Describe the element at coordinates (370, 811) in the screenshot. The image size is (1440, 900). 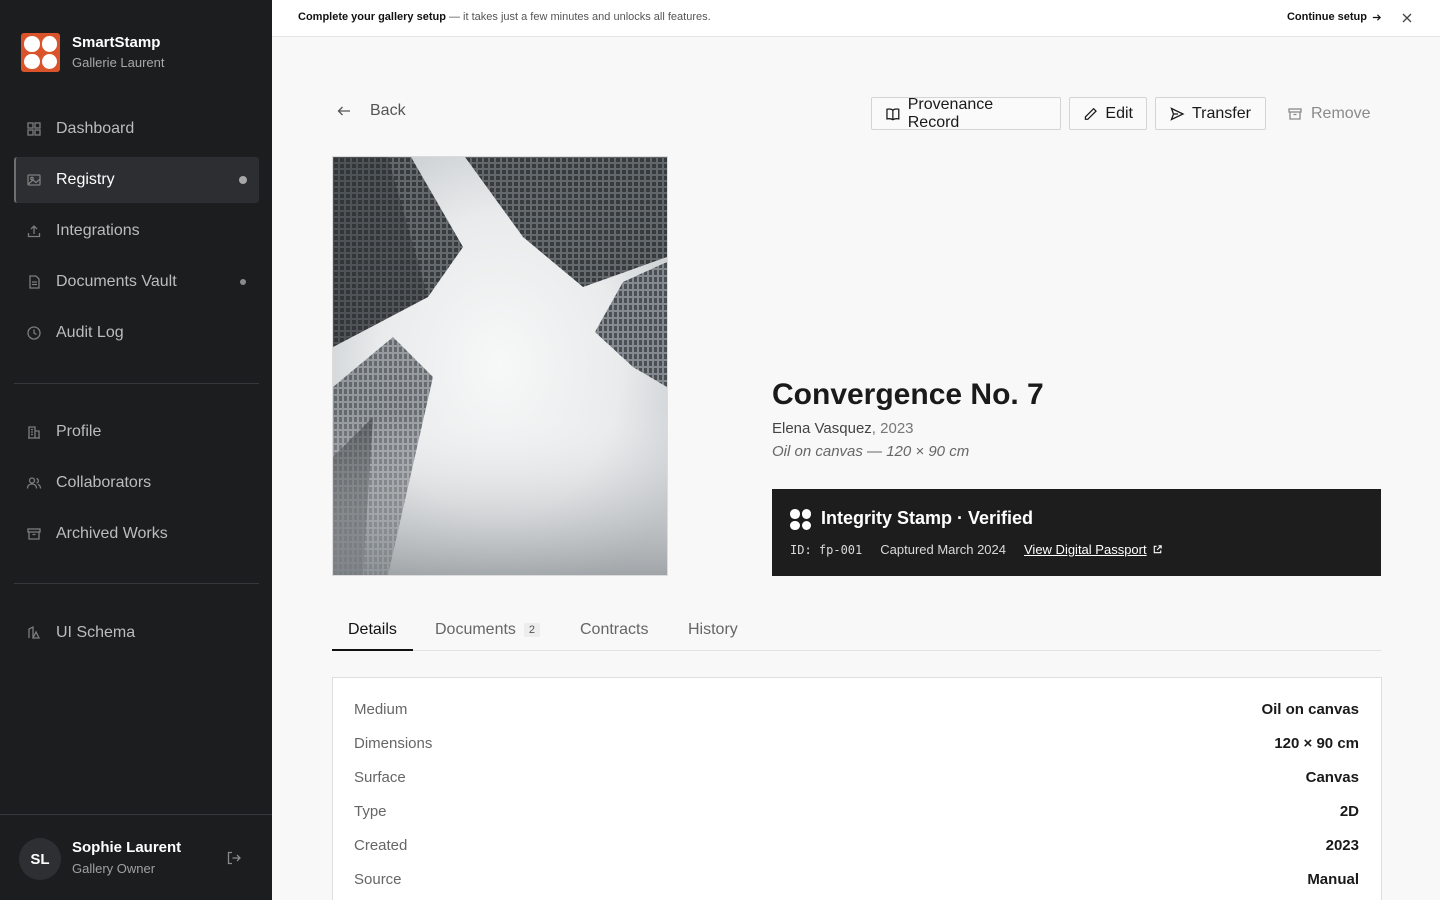
I see `detail-label: Type` at that location.